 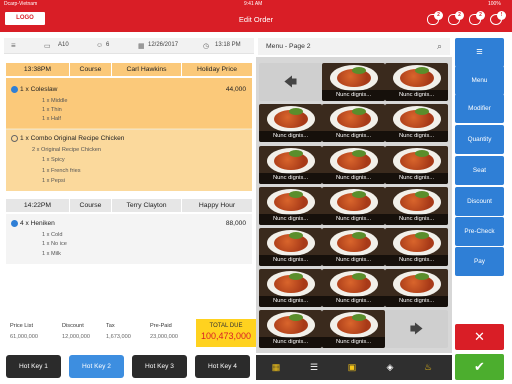 I want to click on cancel-button: ✕, so click(x=479, y=337).